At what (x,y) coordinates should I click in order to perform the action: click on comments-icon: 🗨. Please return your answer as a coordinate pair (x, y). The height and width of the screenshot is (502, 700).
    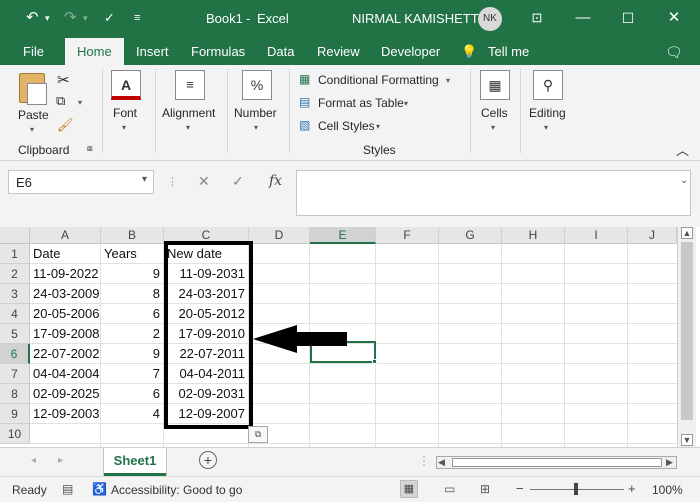
    Looking at the image, I should click on (674, 52).